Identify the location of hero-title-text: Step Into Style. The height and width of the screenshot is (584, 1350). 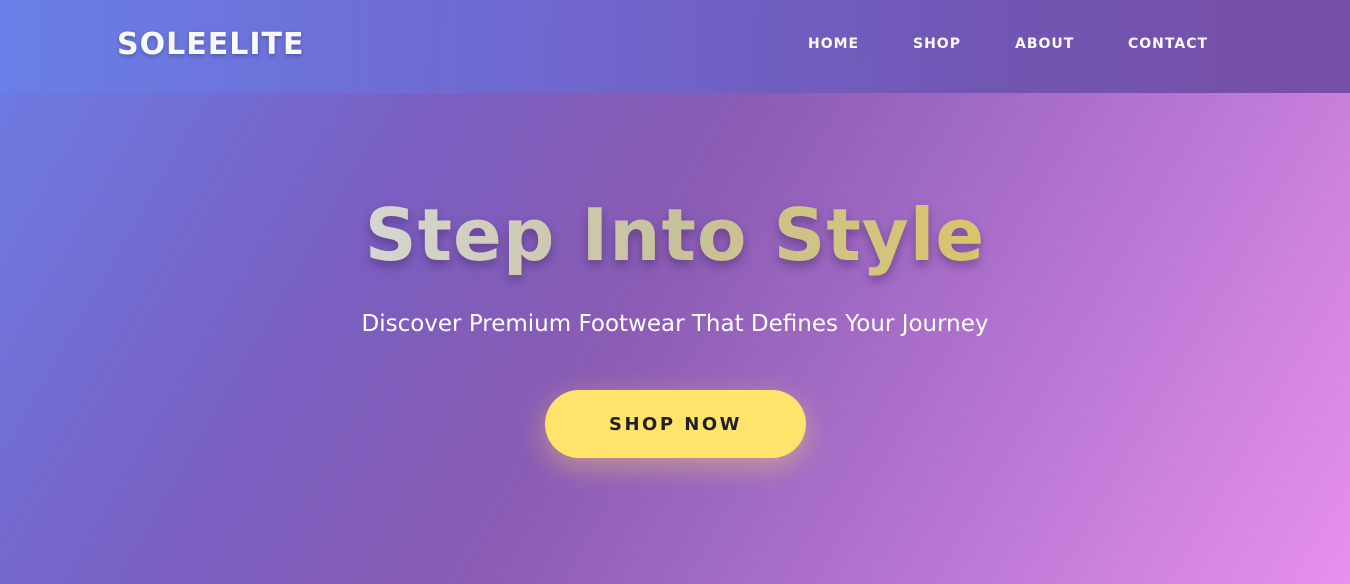
(675, 235).